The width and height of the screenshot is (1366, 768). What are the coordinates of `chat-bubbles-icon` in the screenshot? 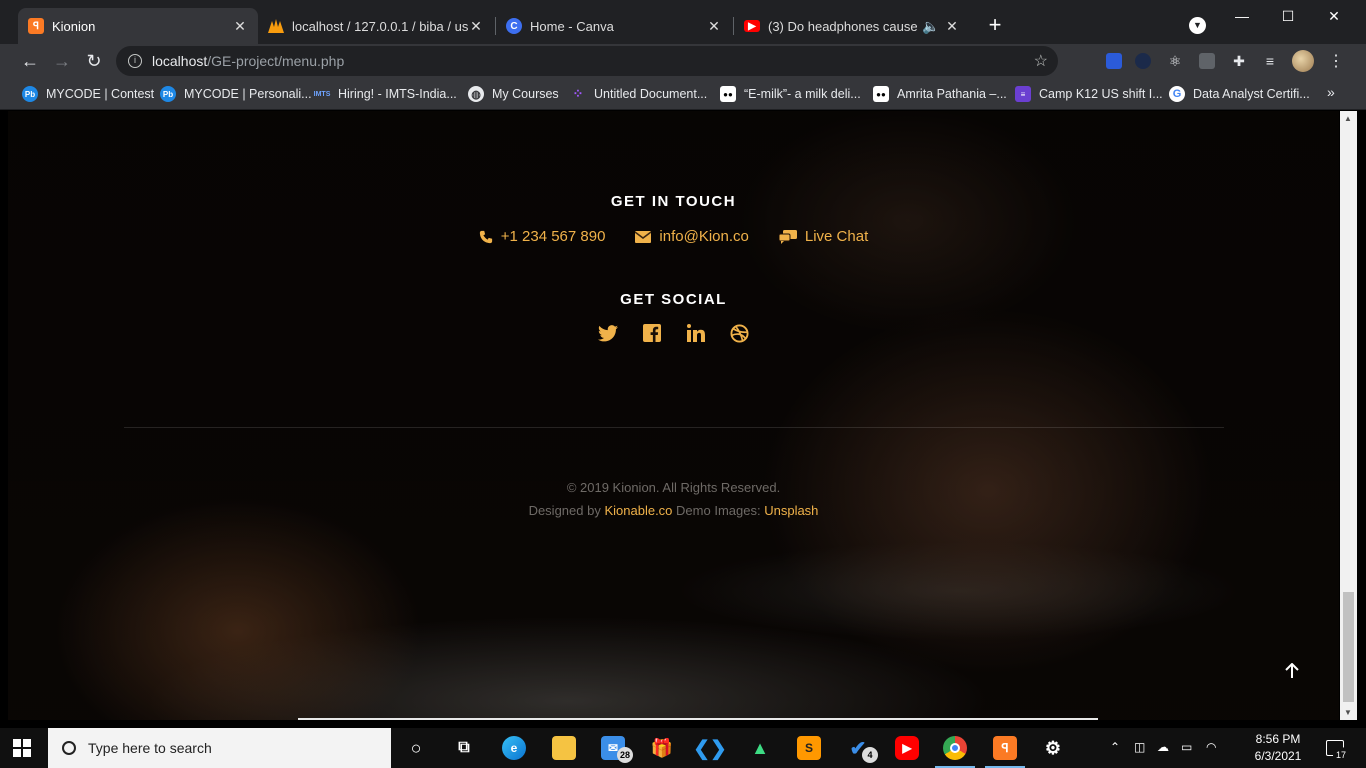 It's located at (787, 236).